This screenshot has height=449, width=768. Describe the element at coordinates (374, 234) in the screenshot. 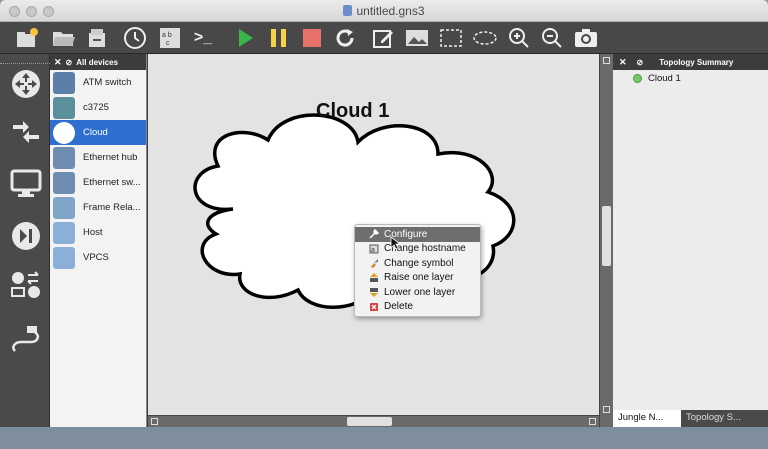

I see `wrench-icon` at that location.